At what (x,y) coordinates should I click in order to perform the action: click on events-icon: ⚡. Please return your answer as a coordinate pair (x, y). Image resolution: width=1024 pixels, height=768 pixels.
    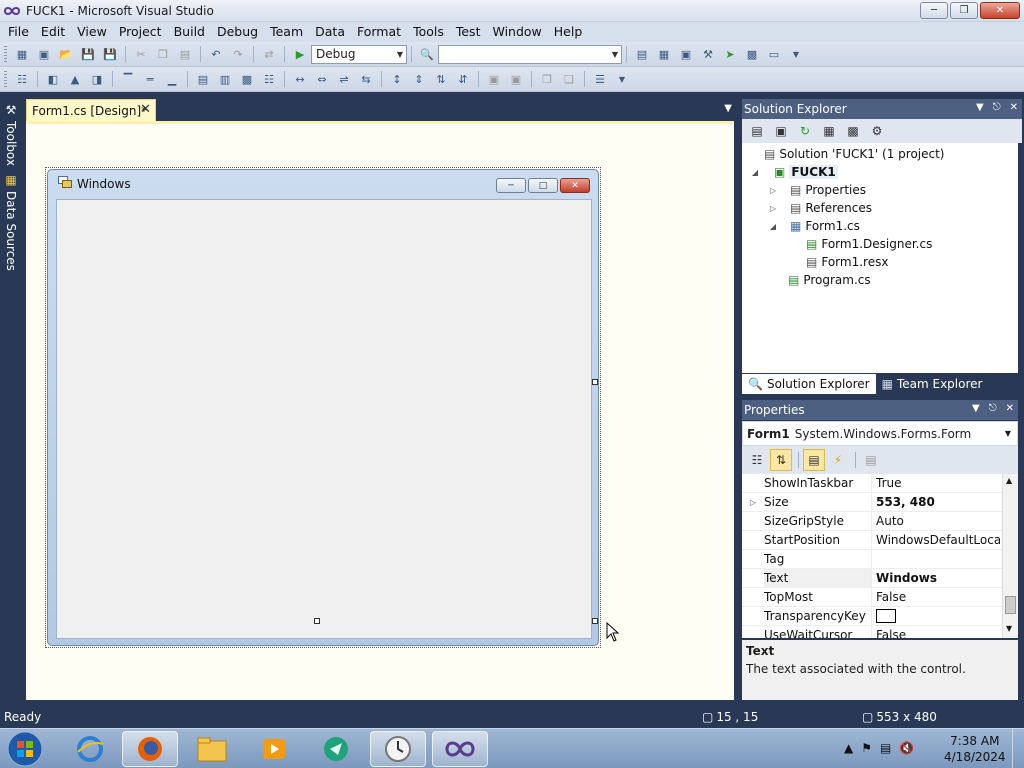
    Looking at the image, I should click on (838, 460).